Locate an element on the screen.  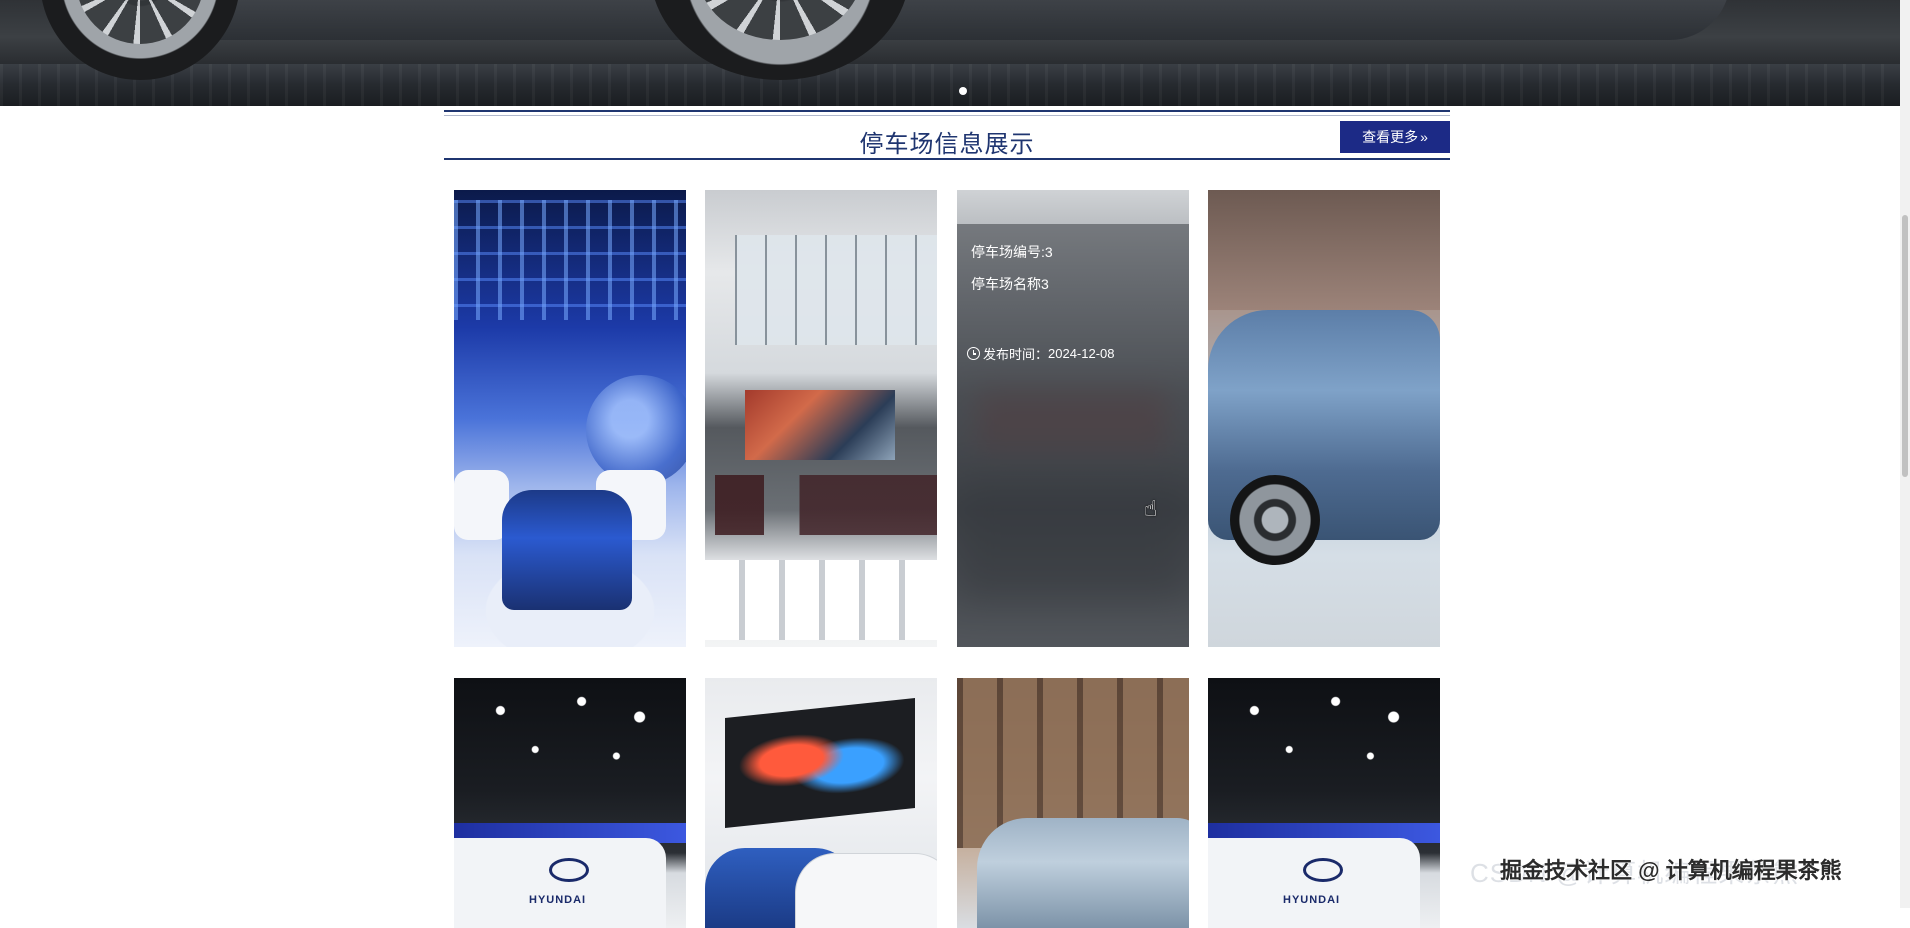
hero-banner is located at coordinates (955, 53).